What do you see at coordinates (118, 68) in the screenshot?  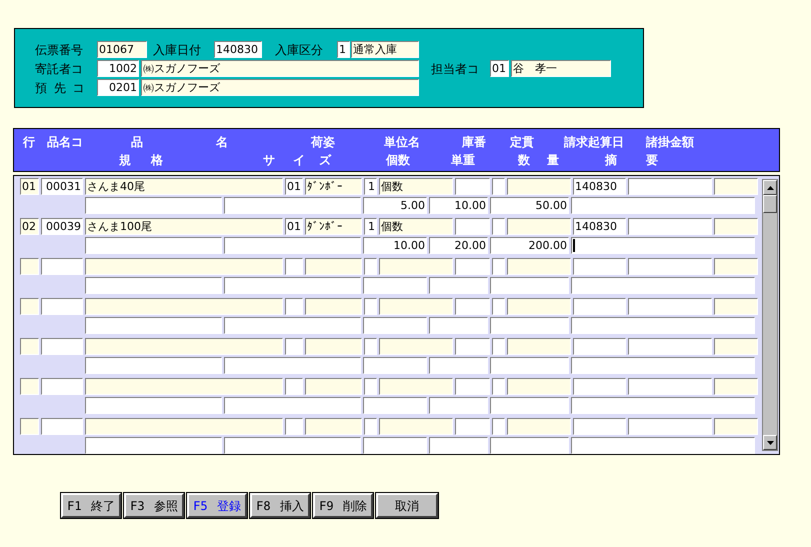 I see `code-field: 1002` at bounding box center [118, 68].